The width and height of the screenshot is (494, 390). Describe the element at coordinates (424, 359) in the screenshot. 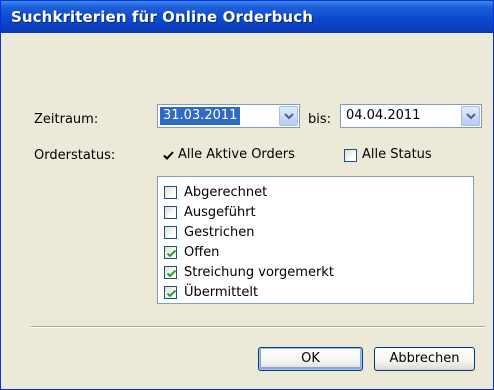

I see `cancel-button: Abbrechen` at that location.